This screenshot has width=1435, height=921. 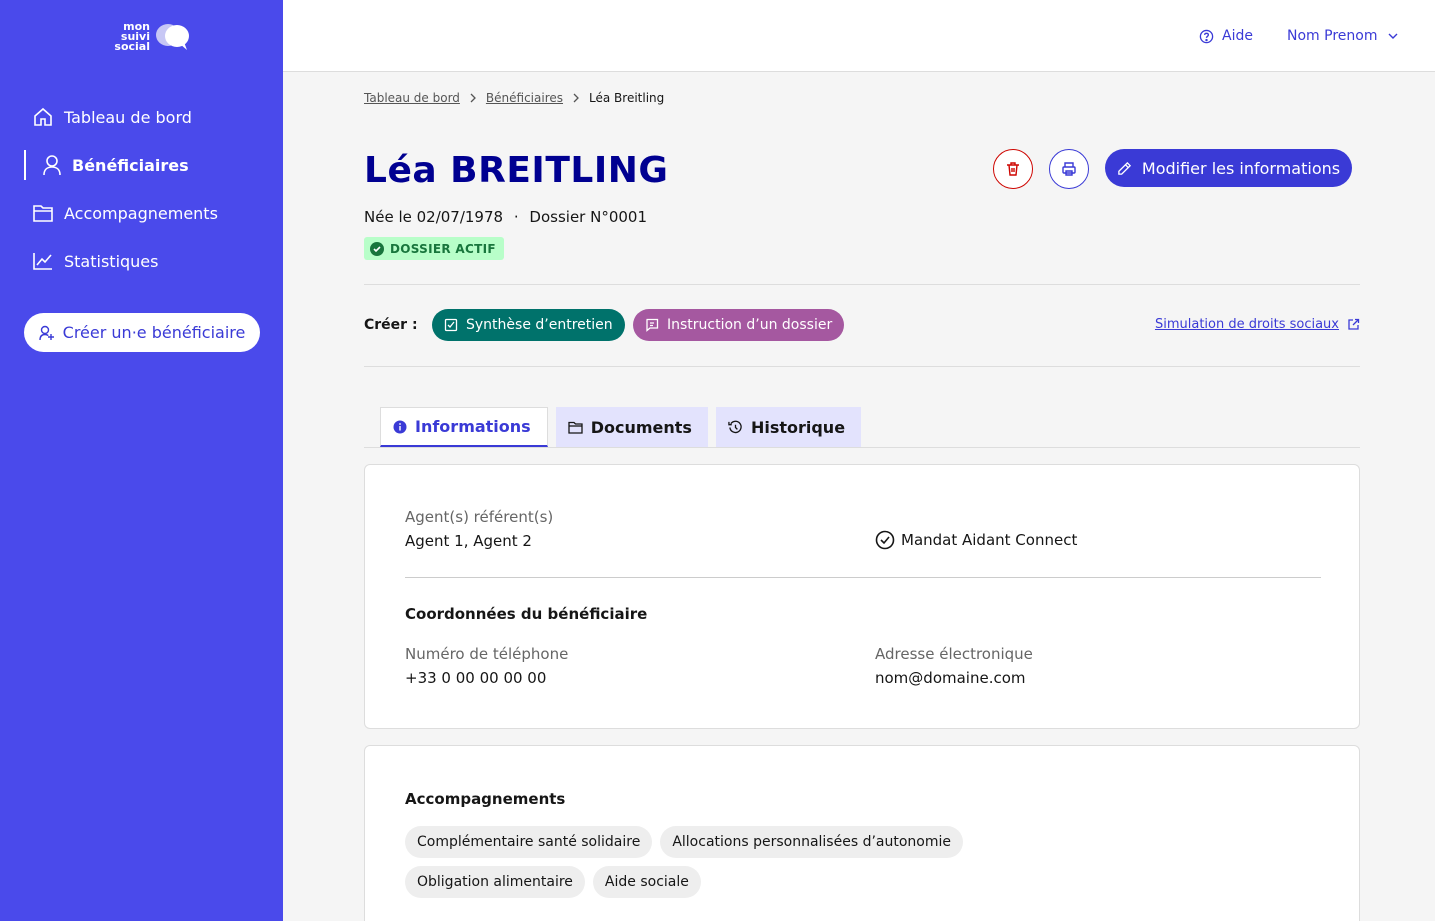 I want to click on tab-label: Documents, so click(x=641, y=427).